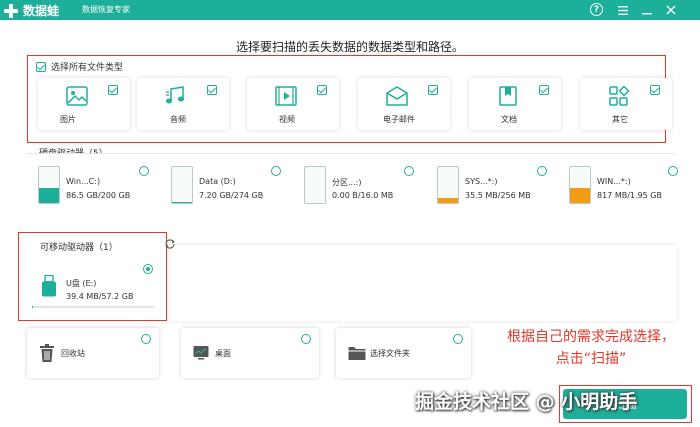  I want to click on file-type-card-video: 视频, so click(293, 104).